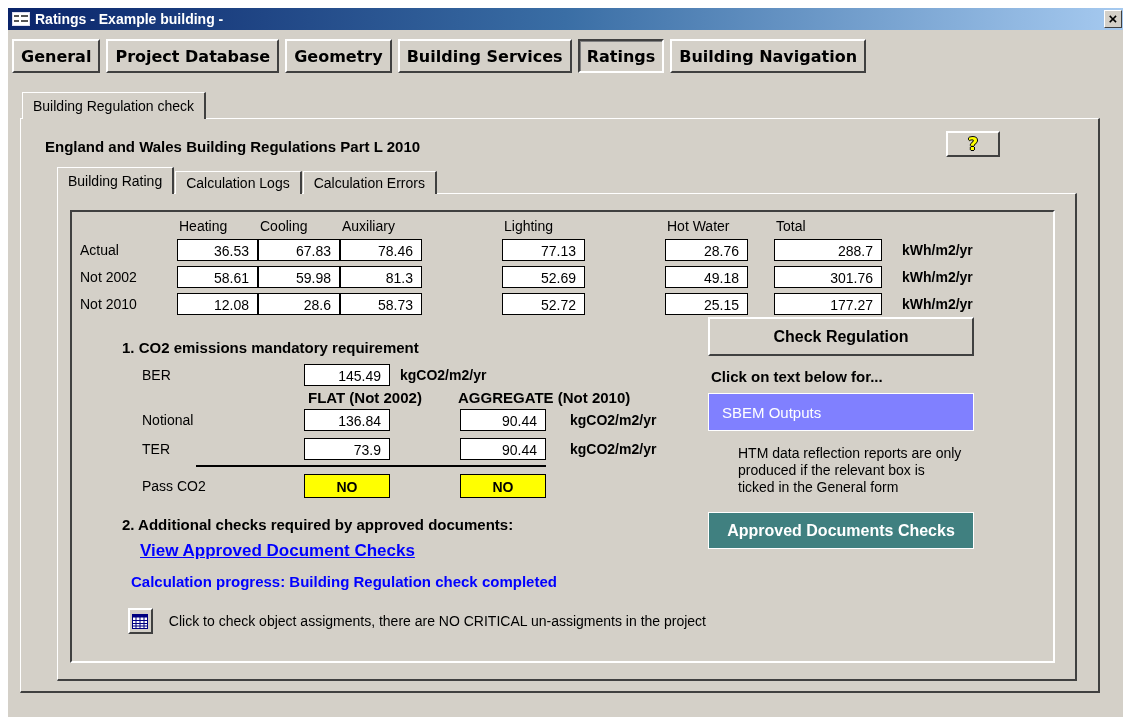 The width and height of the screenshot is (1123, 717). I want to click on document-checks-link: View Approved Document Checks, so click(277, 551).